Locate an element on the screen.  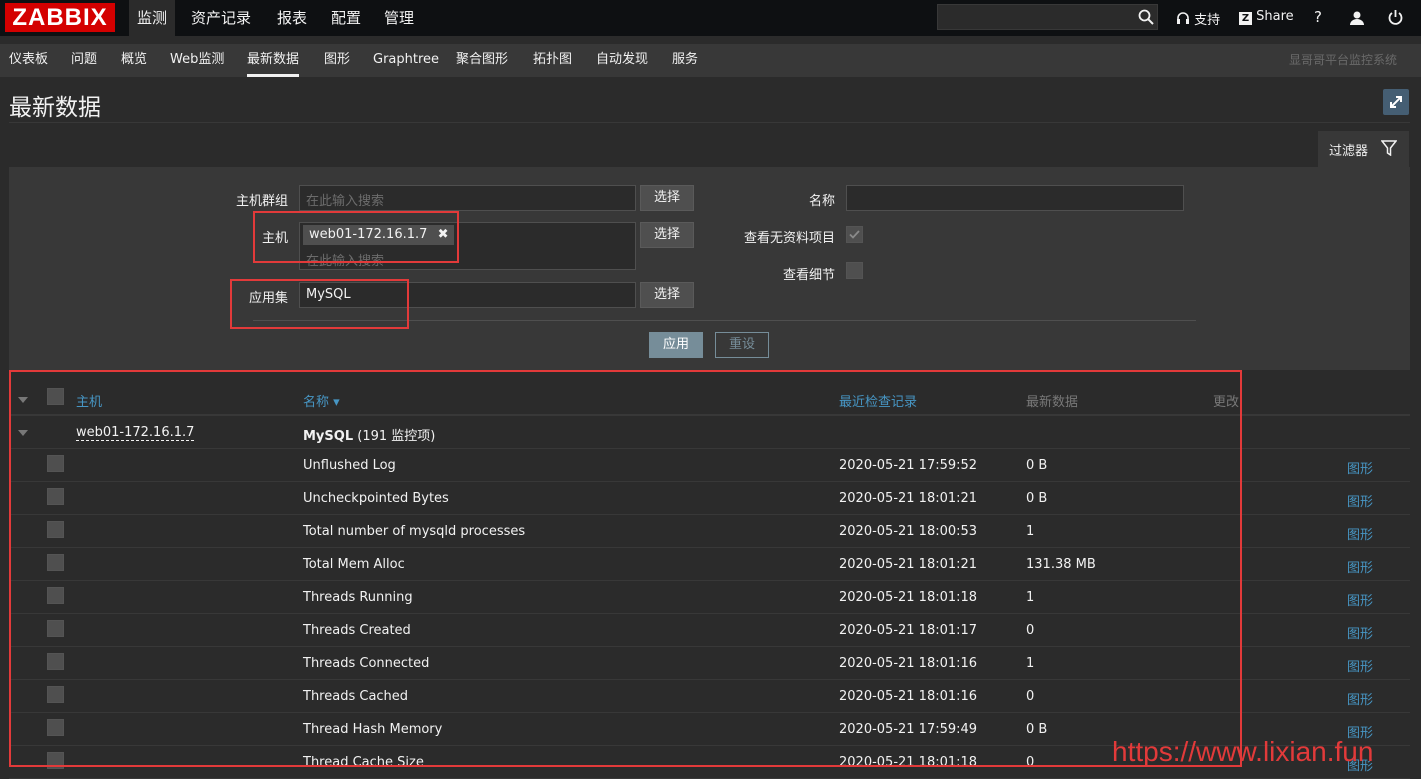
annotation-box-application is located at coordinates (319, 304).